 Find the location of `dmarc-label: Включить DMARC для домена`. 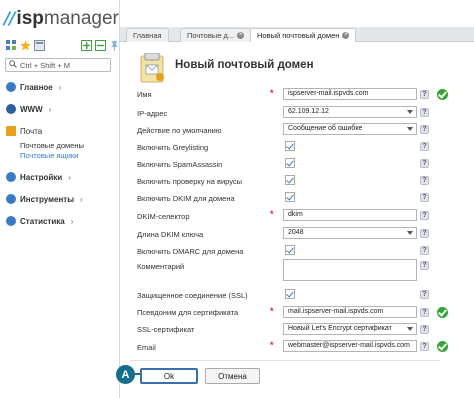

dmarc-label: Включить DMARC для домена is located at coordinates (190, 251).